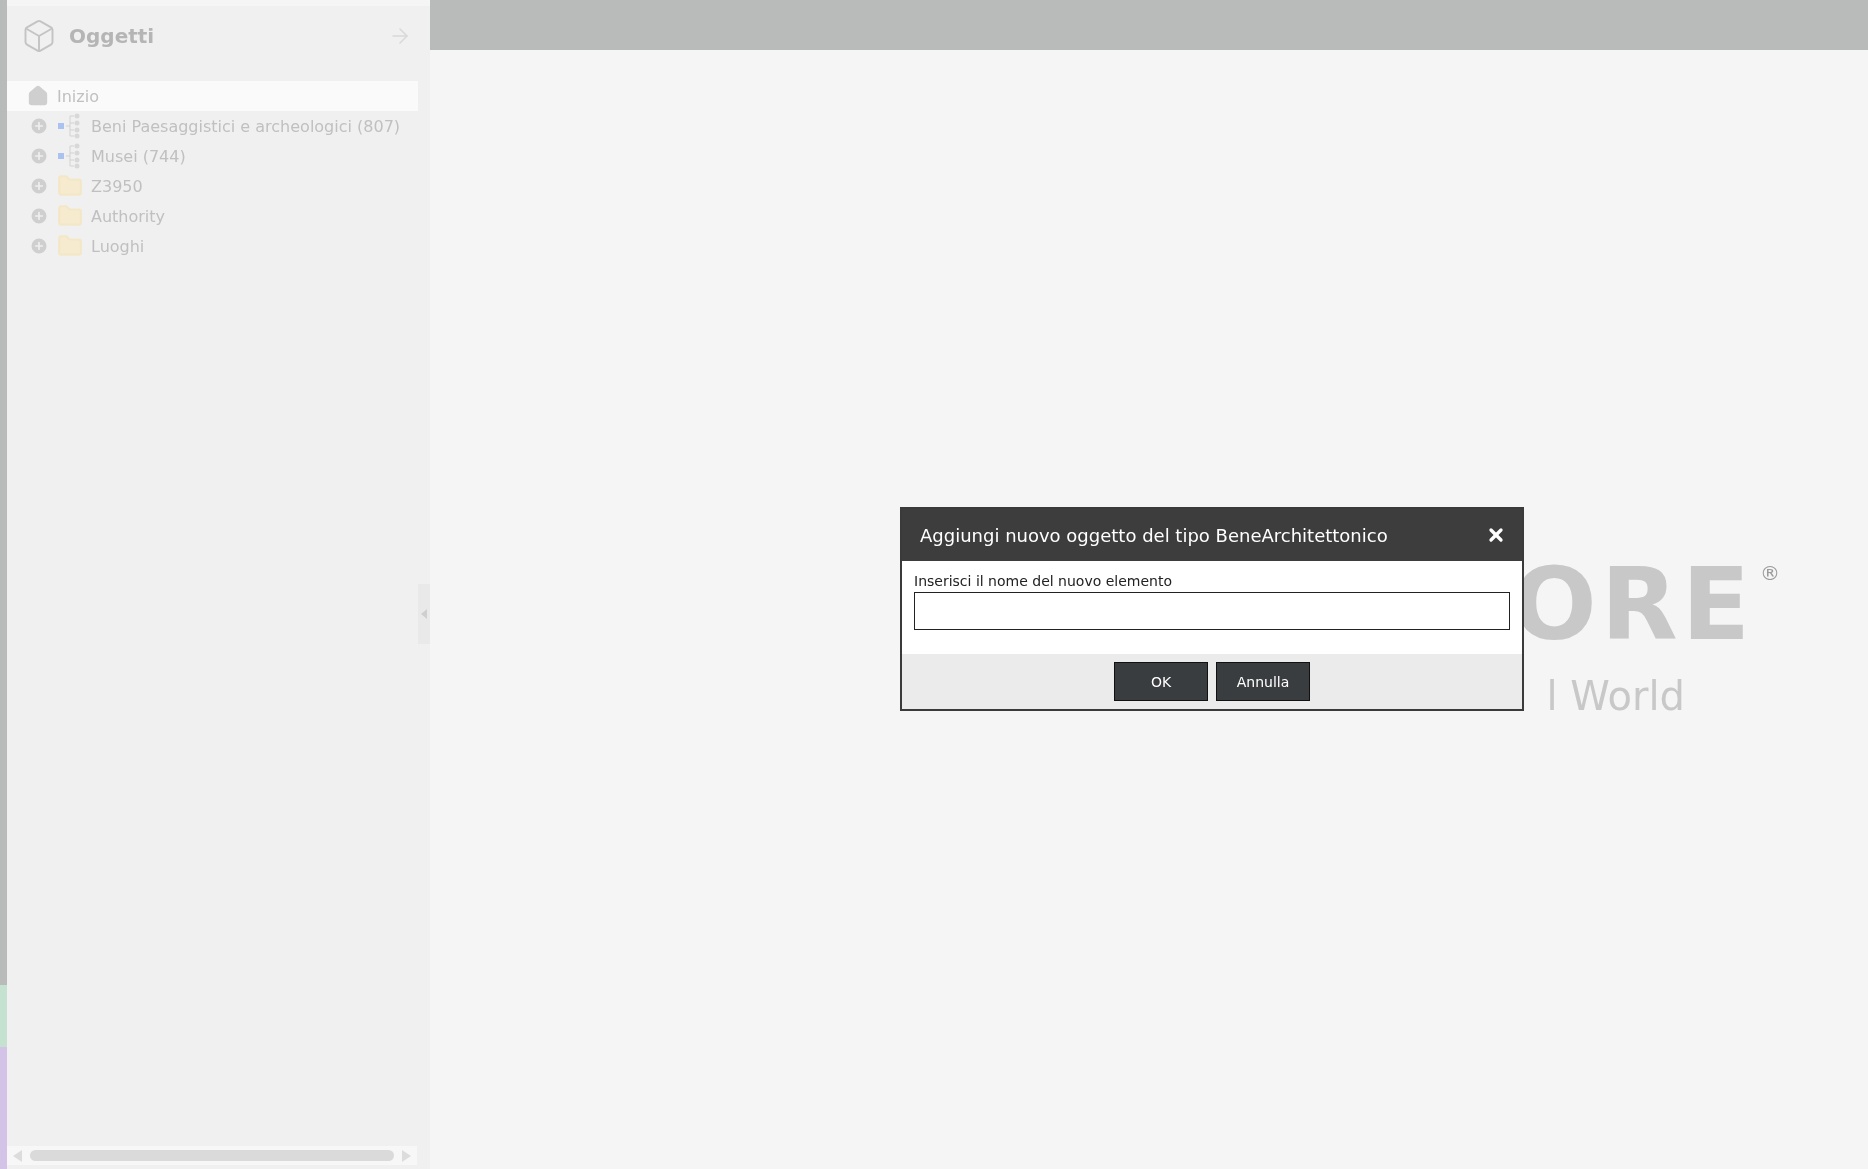 The image size is (1868, 1169). I want to click on name-input-field, so click(1212, 611).